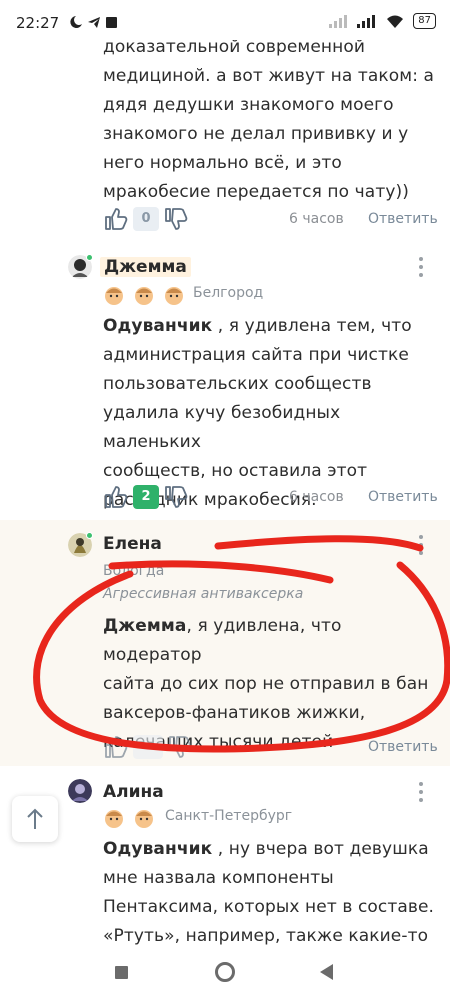 The height and width of the screenshot is (1000, 450). I want to click on text-line: дядя дедушки знакомого моего, so click(248, 105).